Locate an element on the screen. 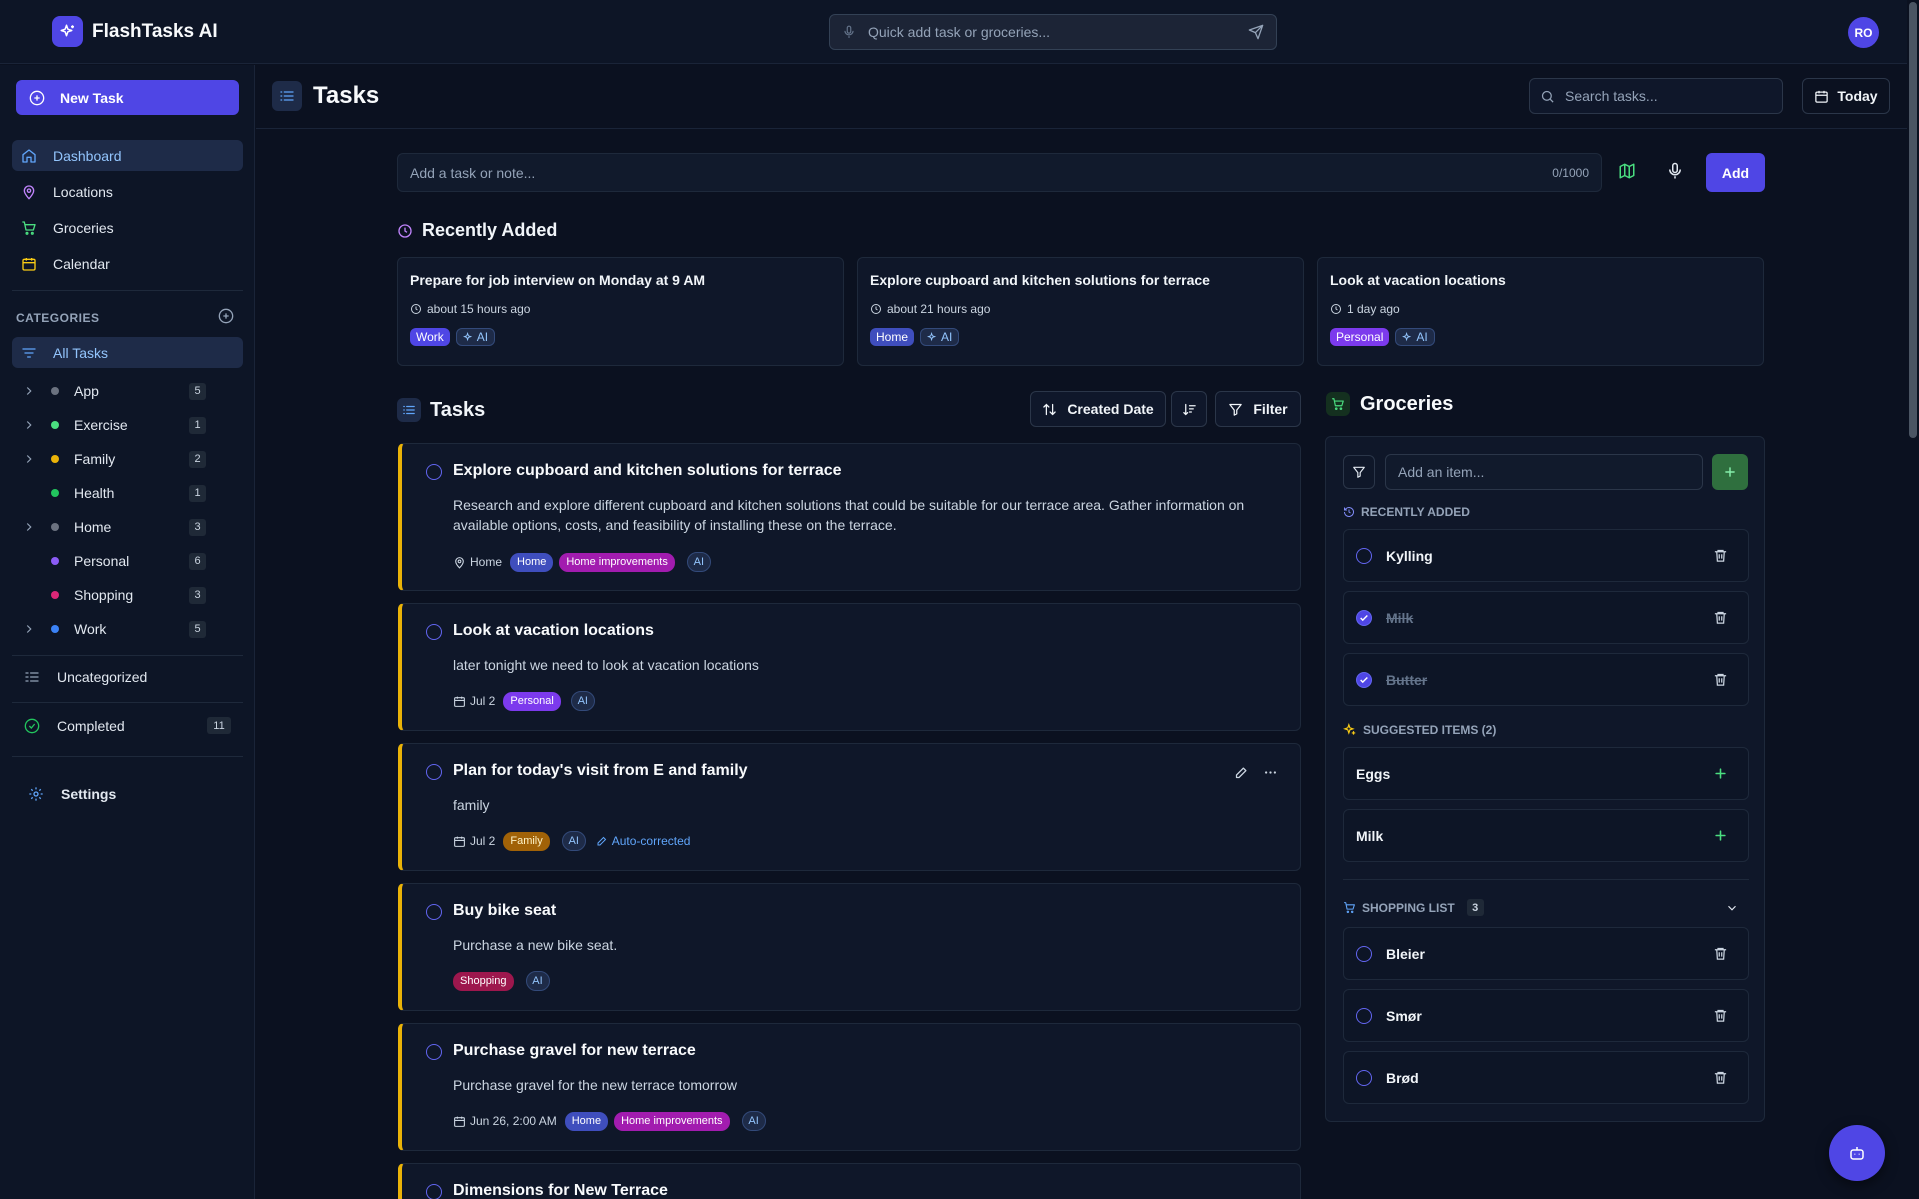 The image size is (1919, 1199). send-icon is located at coordinates (1256, 32).